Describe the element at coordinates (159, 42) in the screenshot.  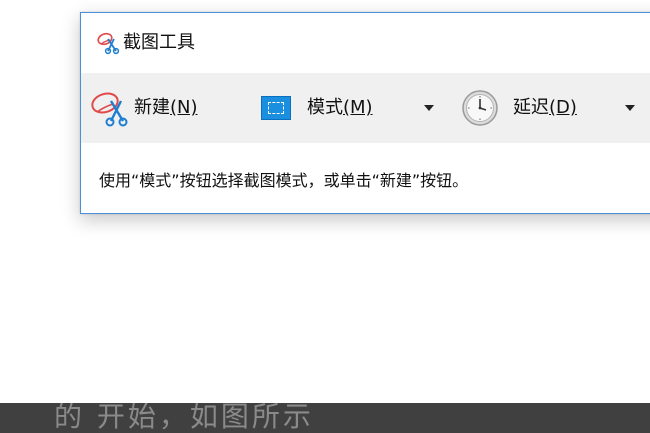
I see `window-title: 截图工具` at that location.